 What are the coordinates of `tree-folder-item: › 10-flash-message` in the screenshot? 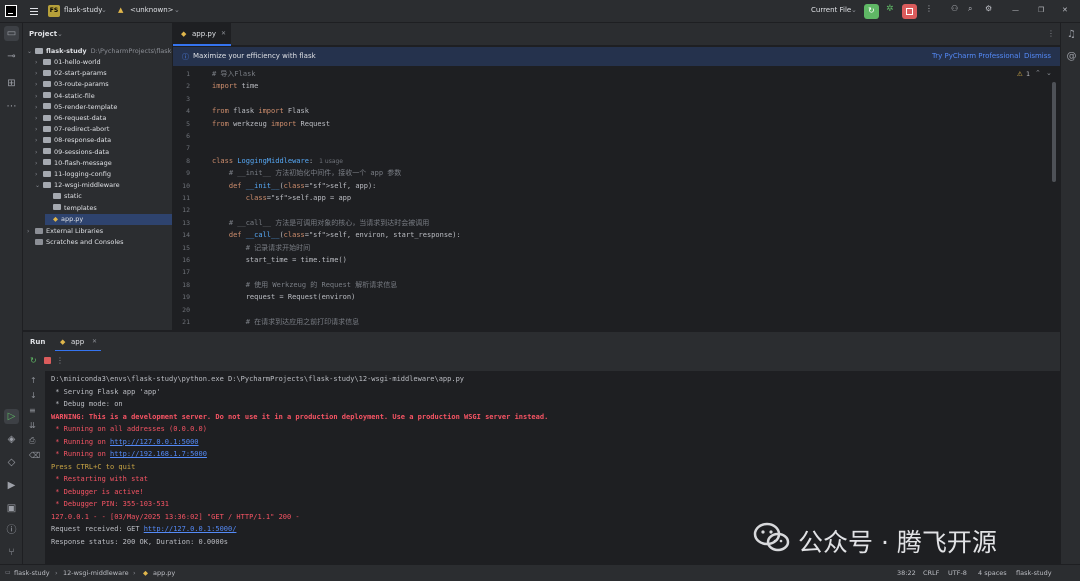 It's located at (73, 163).